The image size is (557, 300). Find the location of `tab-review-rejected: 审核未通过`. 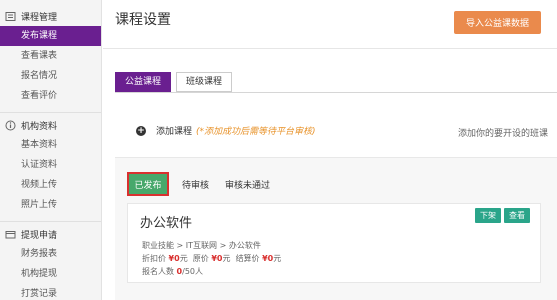

tab-review-rejected: 审核未通过 is located at coordinates (247, 184).